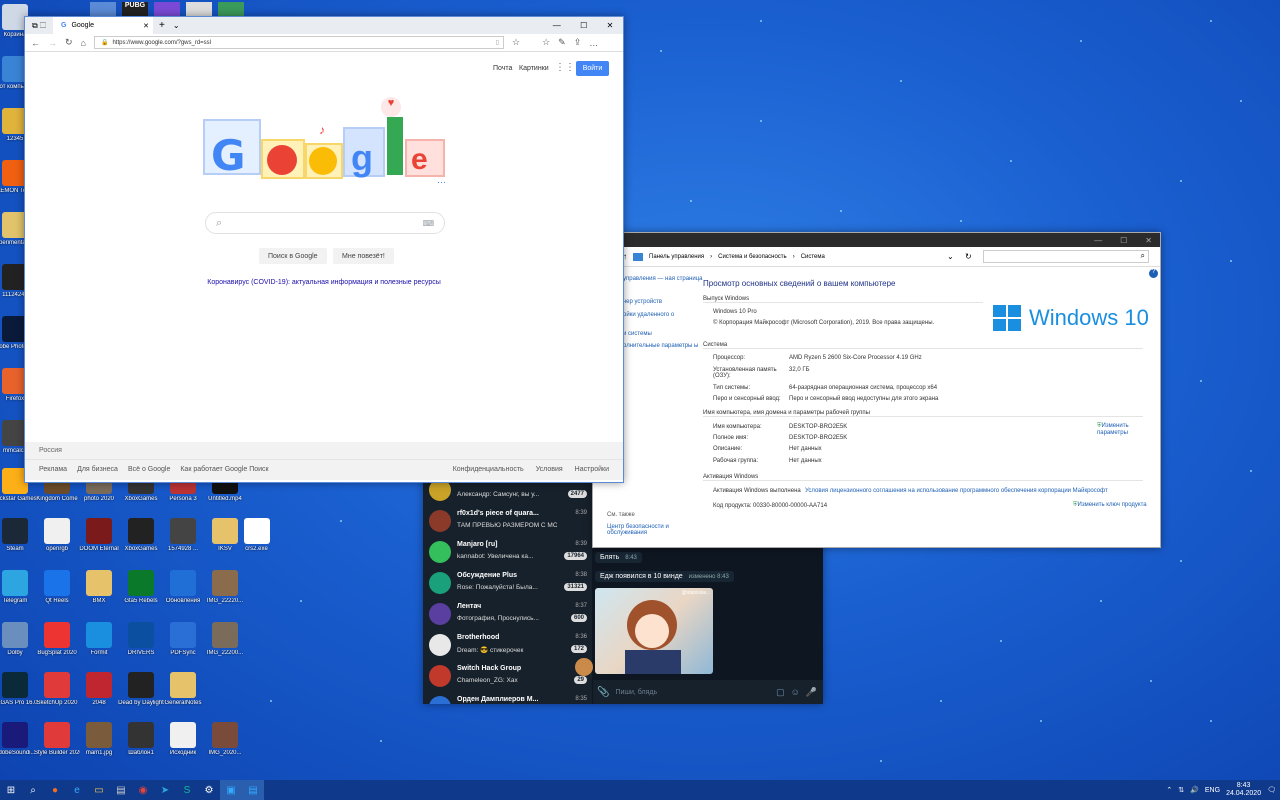 This screenshot has width=1280, height=800. What do you see at coordinates (692, 692) in the screenshot?
I see `message-input: Пиши, блядь` at bounding box center [692, 692].